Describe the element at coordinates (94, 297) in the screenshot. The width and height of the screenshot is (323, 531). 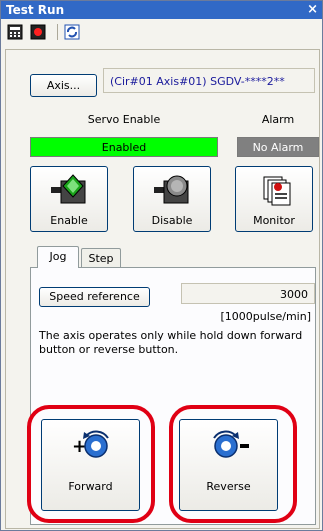
I see `speed-reference-button: Speed reference` at that location.